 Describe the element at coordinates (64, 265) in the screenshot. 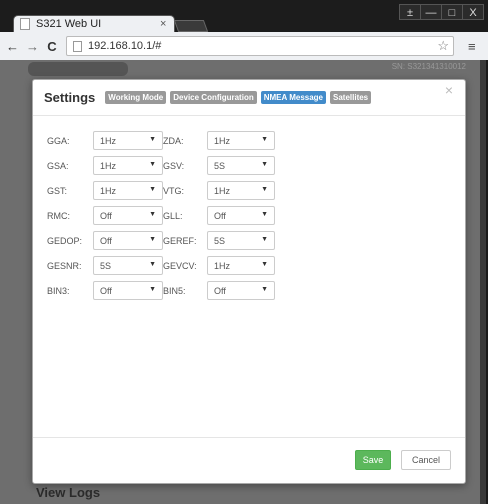

I see `setting-label: GESNR:` at that location.